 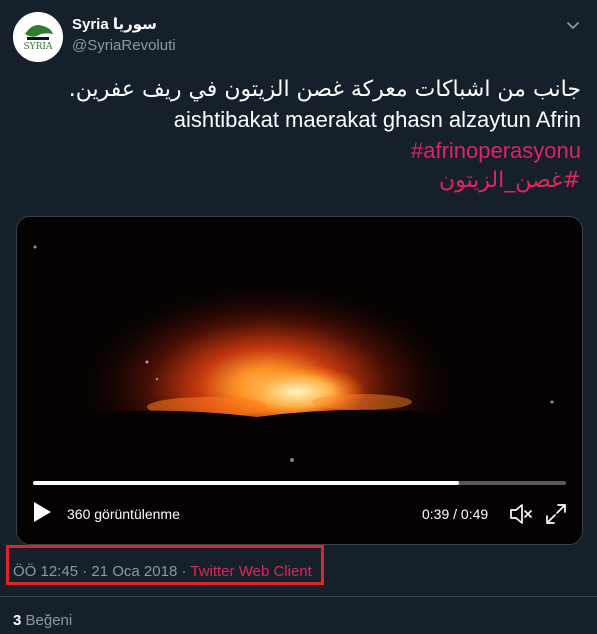 What do you see at coordinates (246, 483) in the screenshot?
I see `video-progress-fill` at bounding box center [246, 483].